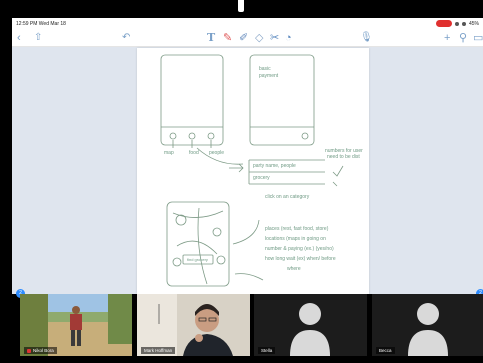  I want to click on notes-toolbar: ‹ ⇧ ↶ T ✎ ✐ ◇ ✂ ◔ 🎙 + ⚲ ▭, so click(247, 38).